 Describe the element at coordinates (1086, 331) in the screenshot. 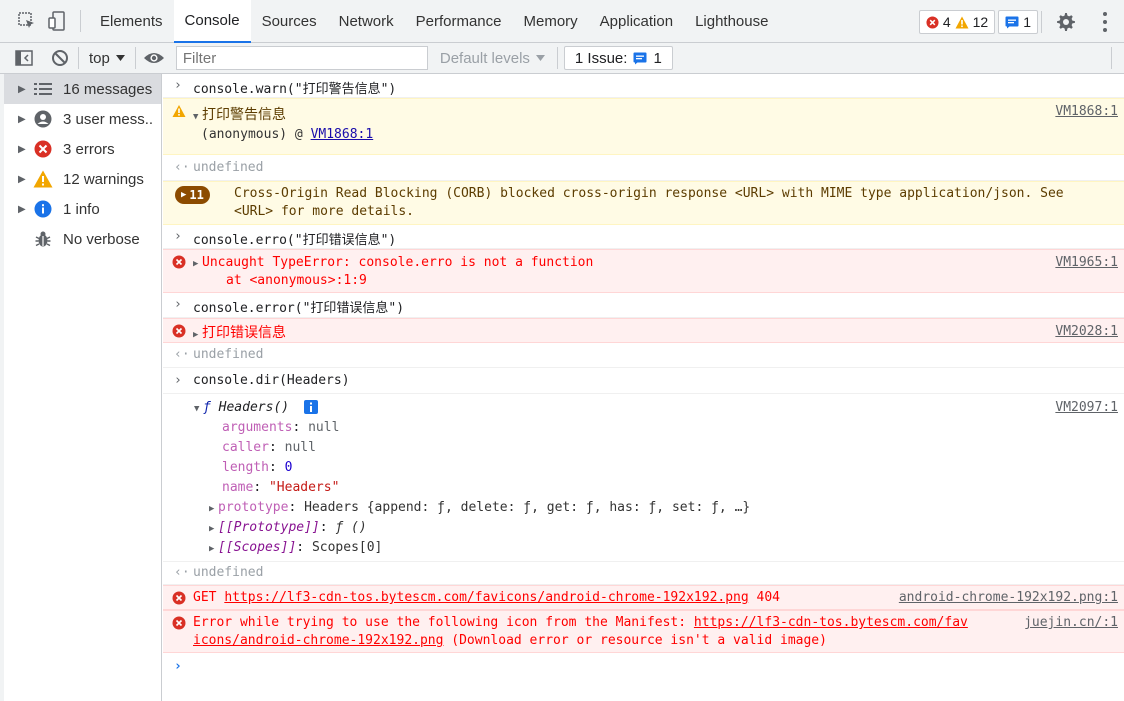

I see `source-link: VM2028:1` at that location.